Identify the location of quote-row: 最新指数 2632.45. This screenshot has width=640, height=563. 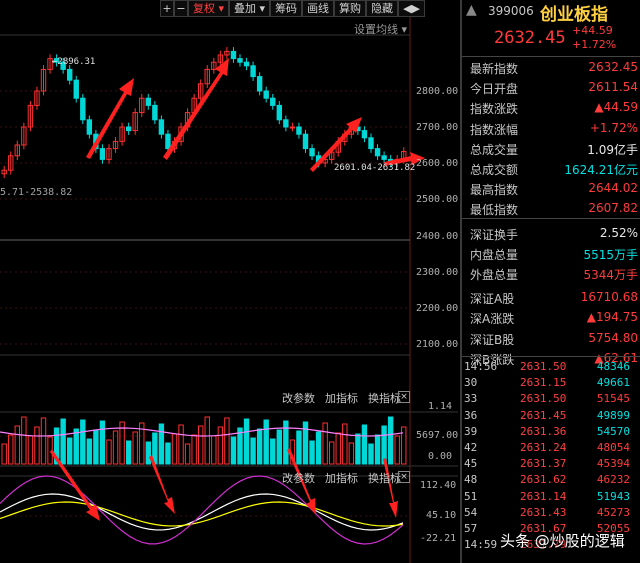
(554, 69).